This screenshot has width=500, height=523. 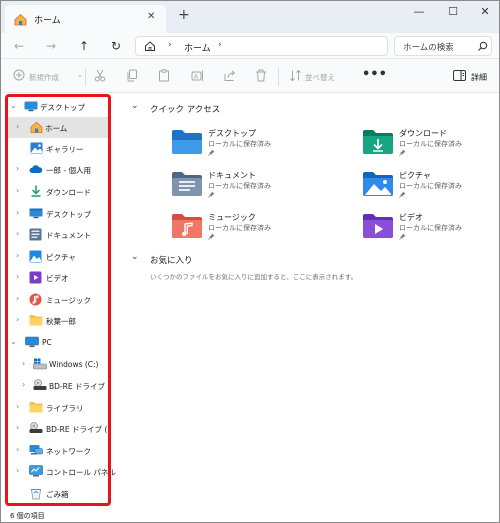 What do you see at coordinates (19, 76) in the screenshot?
I see `plus-circle-icon` at bounding box center [19, 76].